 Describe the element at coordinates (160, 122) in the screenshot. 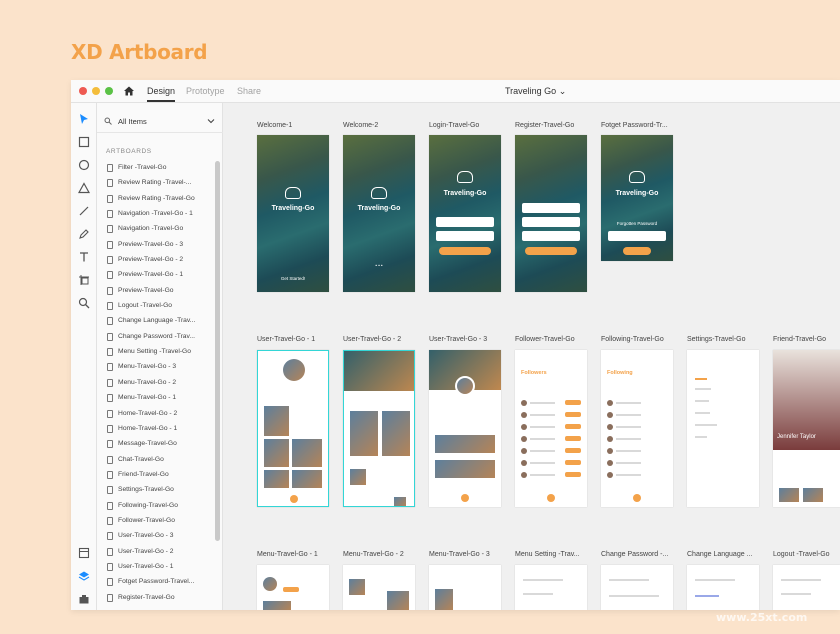

I see `layer-filter-dropdown: All Items` at that location.